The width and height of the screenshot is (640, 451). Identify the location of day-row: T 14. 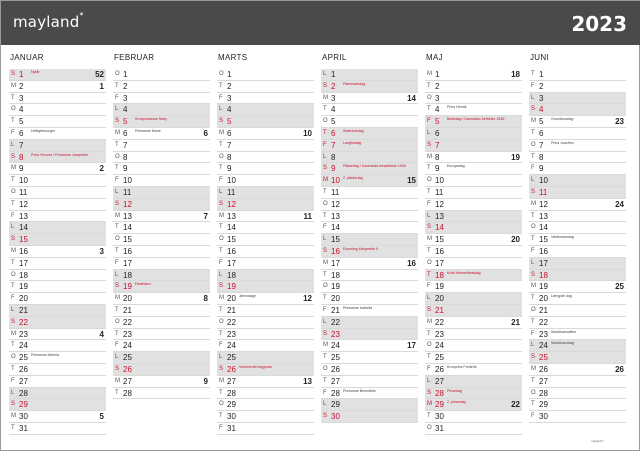
(161, 228).